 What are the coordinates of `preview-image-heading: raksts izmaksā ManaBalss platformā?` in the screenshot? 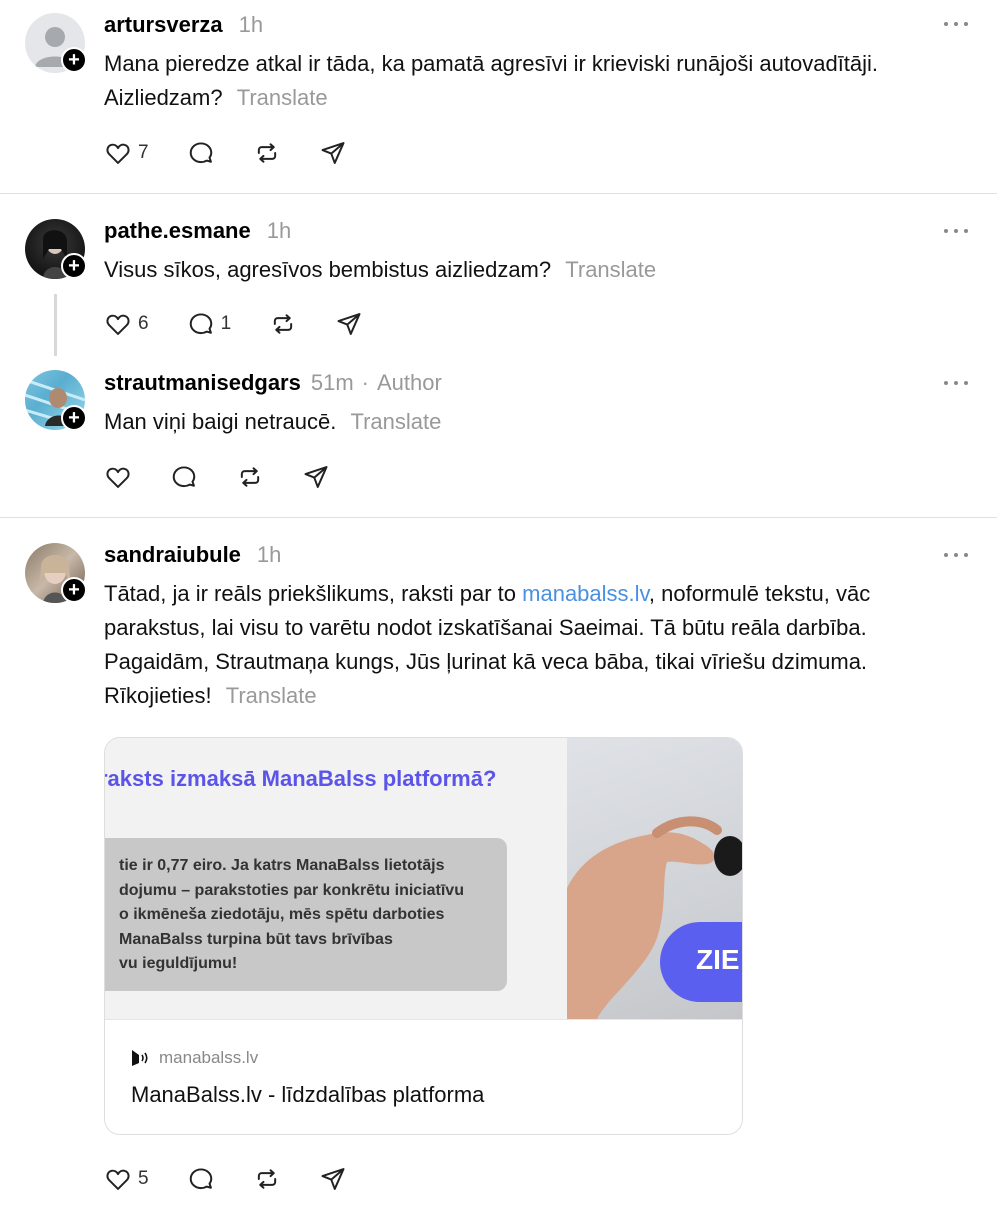 It's located at (301, 778).